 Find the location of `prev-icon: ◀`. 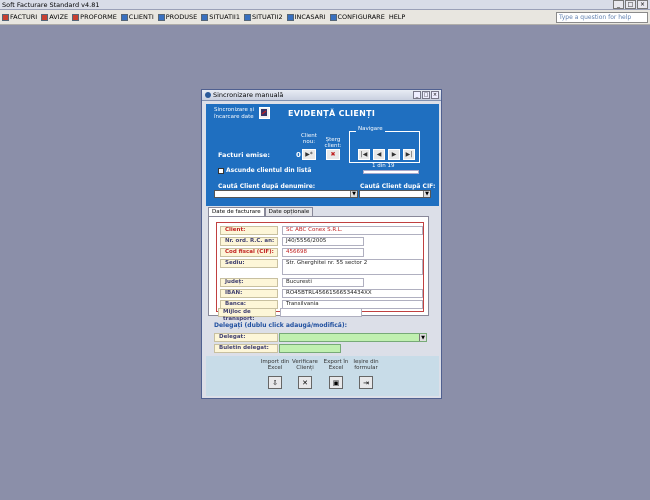

prev-icon: ◀ is located at coordinates (379, 154).